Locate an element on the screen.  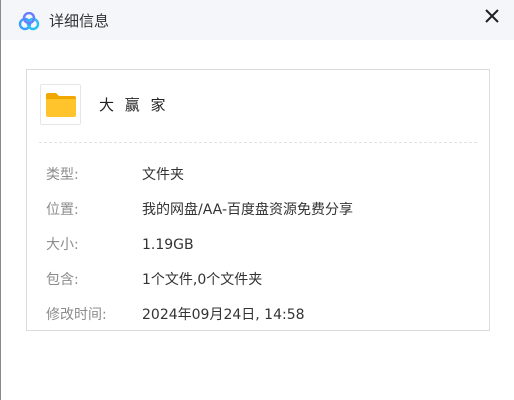
detail-value: 2024年09月24日, 14:58 is located at coordinates (223, 315).